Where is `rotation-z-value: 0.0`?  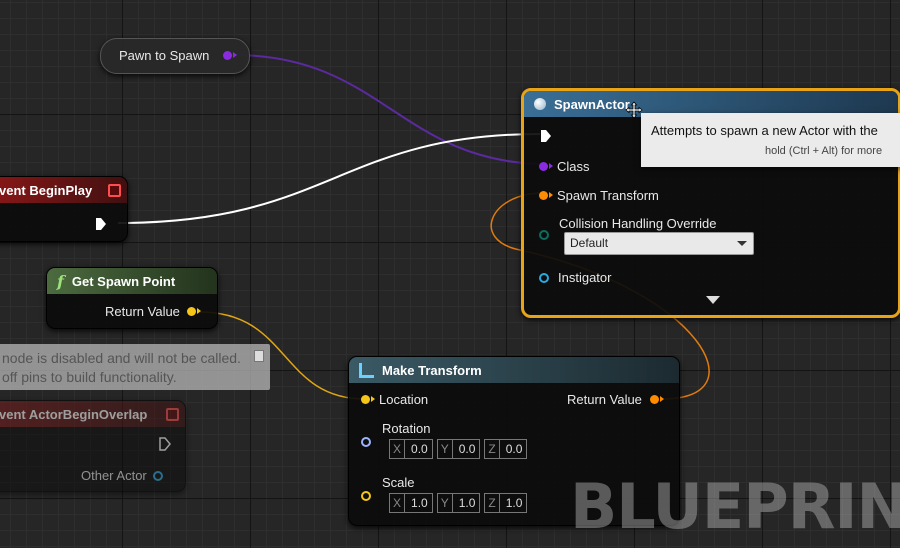 rotation-z-value: 0.0 is located at coordinates (514, 449).